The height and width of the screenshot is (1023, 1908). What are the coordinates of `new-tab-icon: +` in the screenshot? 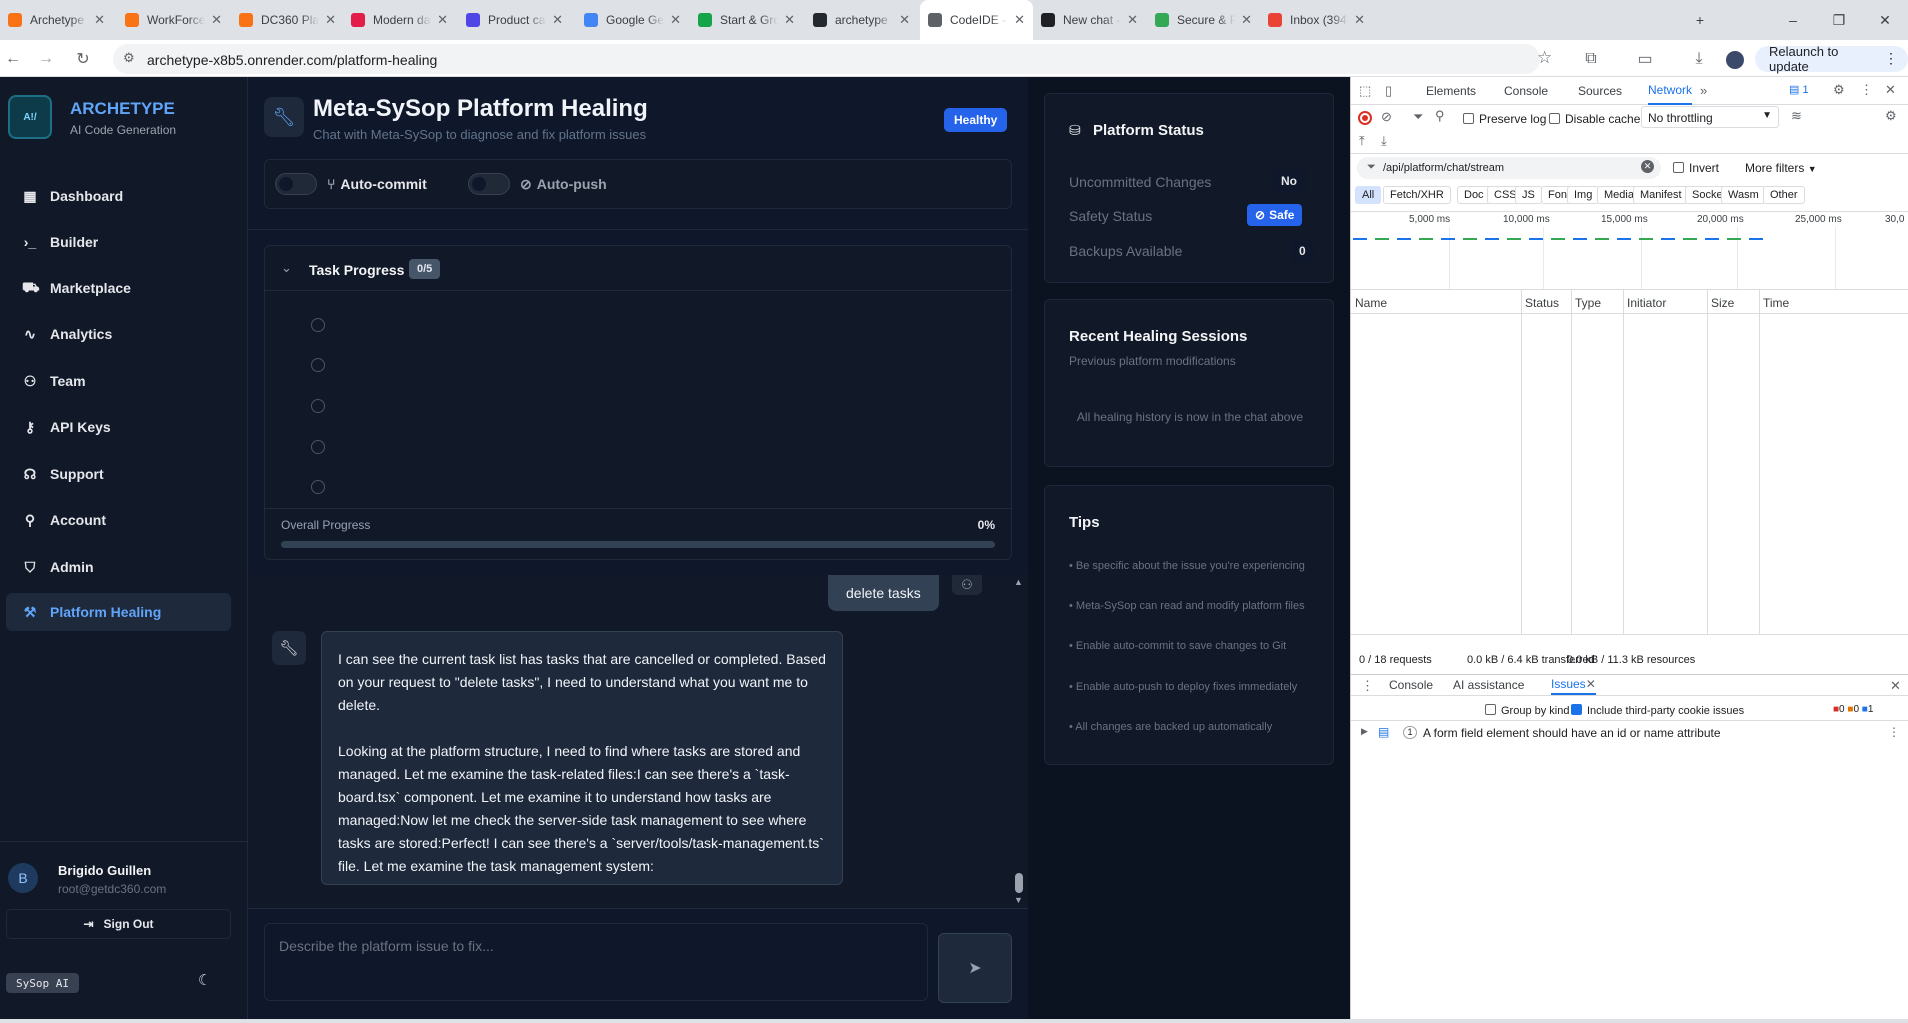 It's located at (1700, 20).